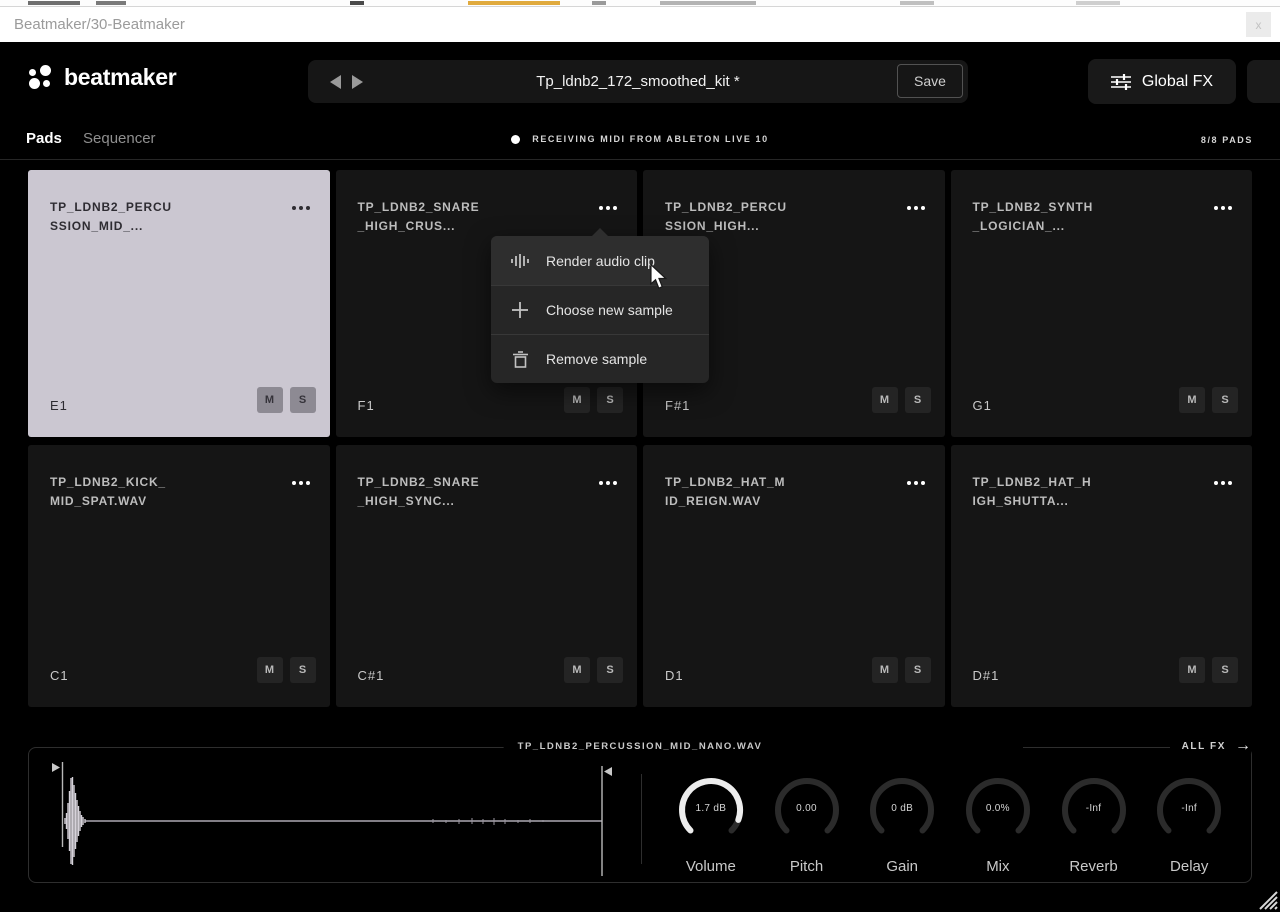 This screenshot has height=912, width=1280. What do you see at coordinates (179, 576) in the screenshot?
I see `pad-c1: TP_LDNB2_KICK_ MID_SPAT.WAV C1 M S` at bounding box center [179, 576].